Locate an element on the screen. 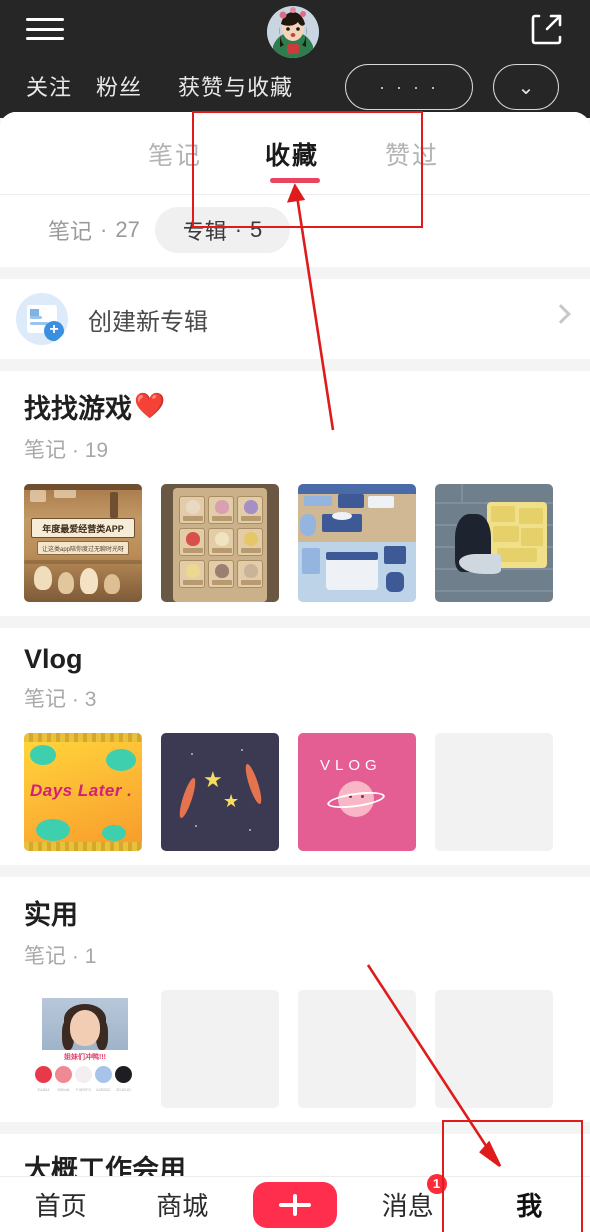  profile-header: 关注 粉丝 获赞与收藏 · · · · ⌄ is located at coordinates (295, 59).